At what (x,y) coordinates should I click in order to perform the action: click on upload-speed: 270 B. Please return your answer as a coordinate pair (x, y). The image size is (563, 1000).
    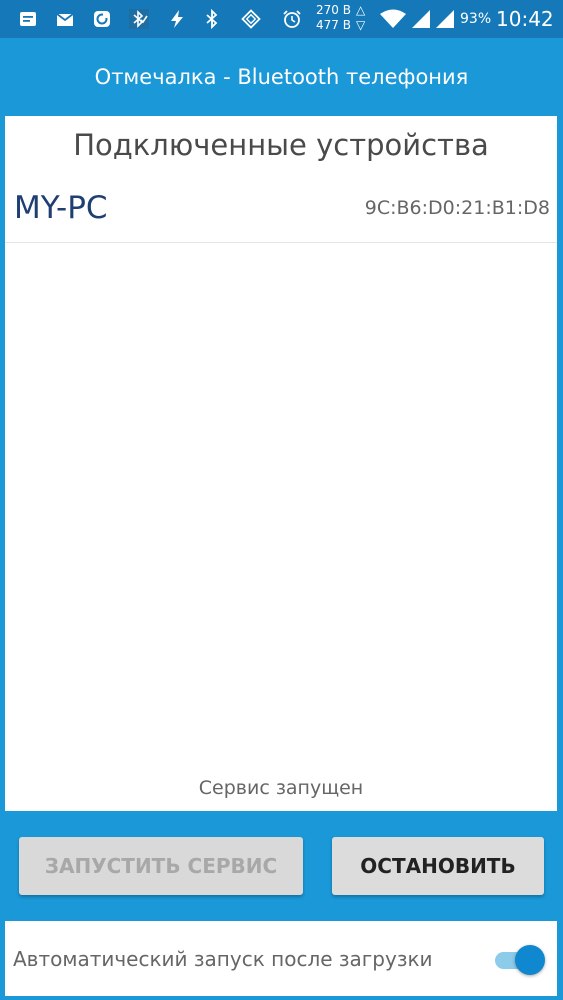
    Looking at the image, I should click on (333, 10).